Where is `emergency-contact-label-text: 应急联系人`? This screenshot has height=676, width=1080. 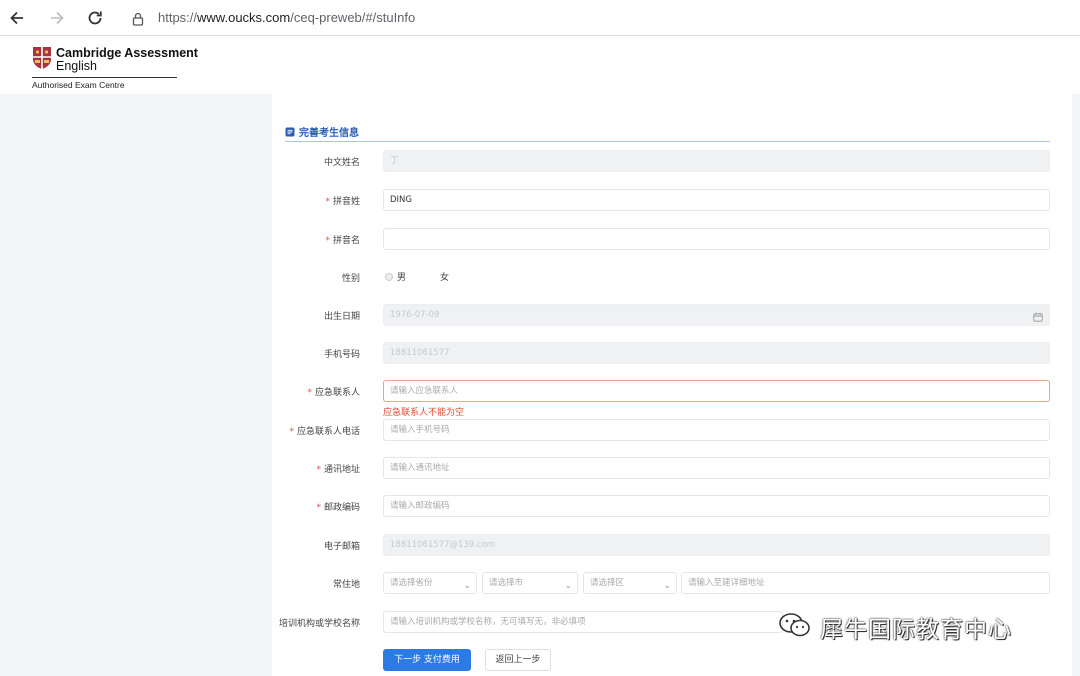 emergency-contact-label-text: 应急联系人 is located at coordinates (337, 393).